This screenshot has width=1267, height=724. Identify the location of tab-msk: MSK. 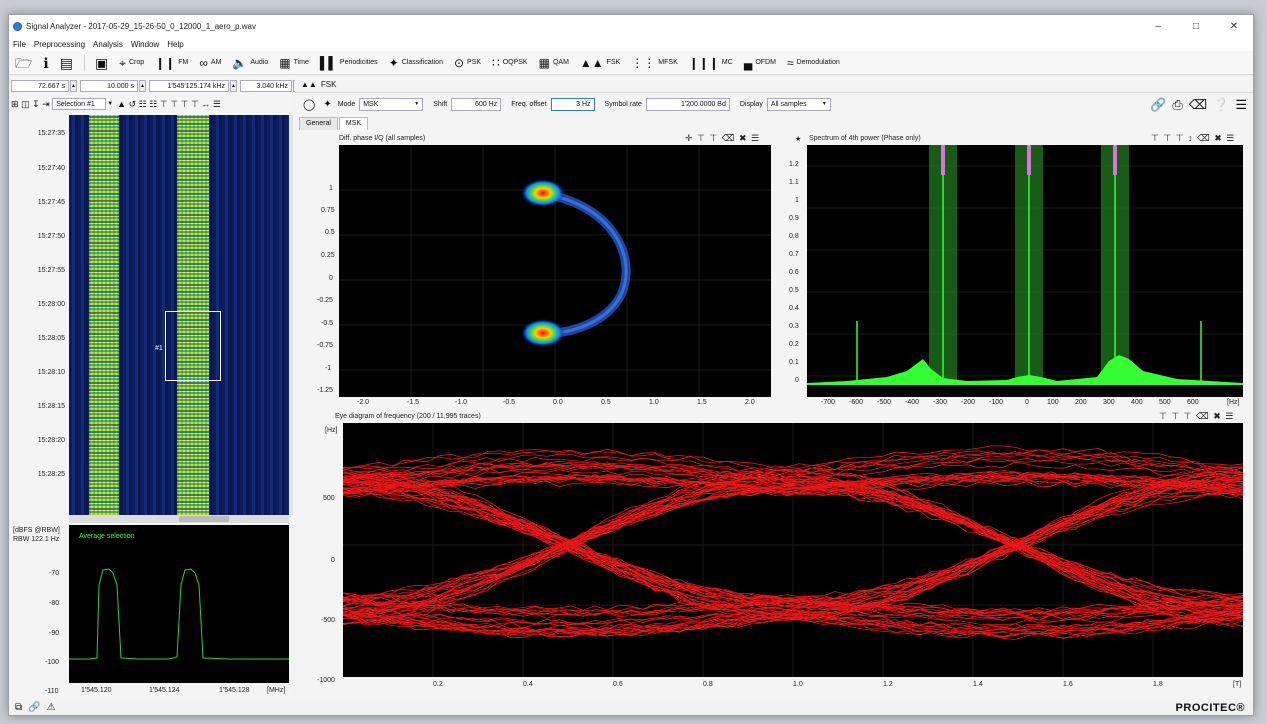
(353, 123).